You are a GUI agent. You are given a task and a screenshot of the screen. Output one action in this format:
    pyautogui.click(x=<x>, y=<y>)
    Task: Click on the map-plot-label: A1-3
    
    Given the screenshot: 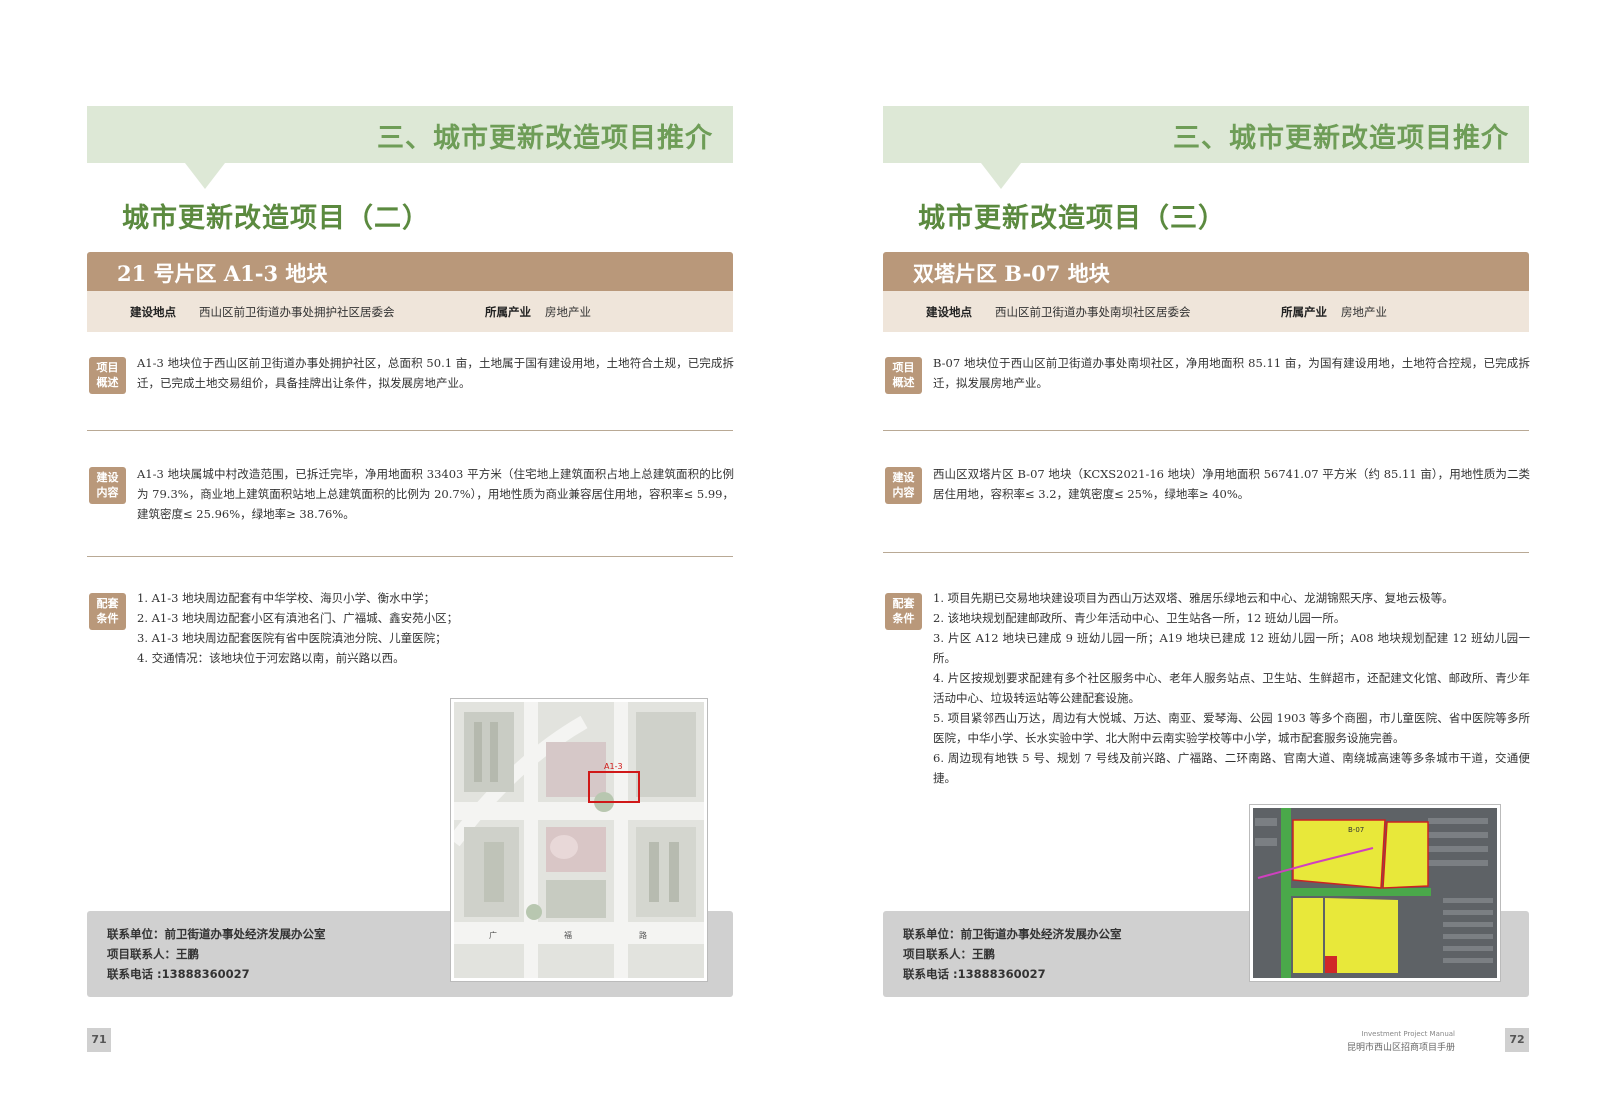 What is the action you would take?
    pyautogui.click(x=613, y=766)
    